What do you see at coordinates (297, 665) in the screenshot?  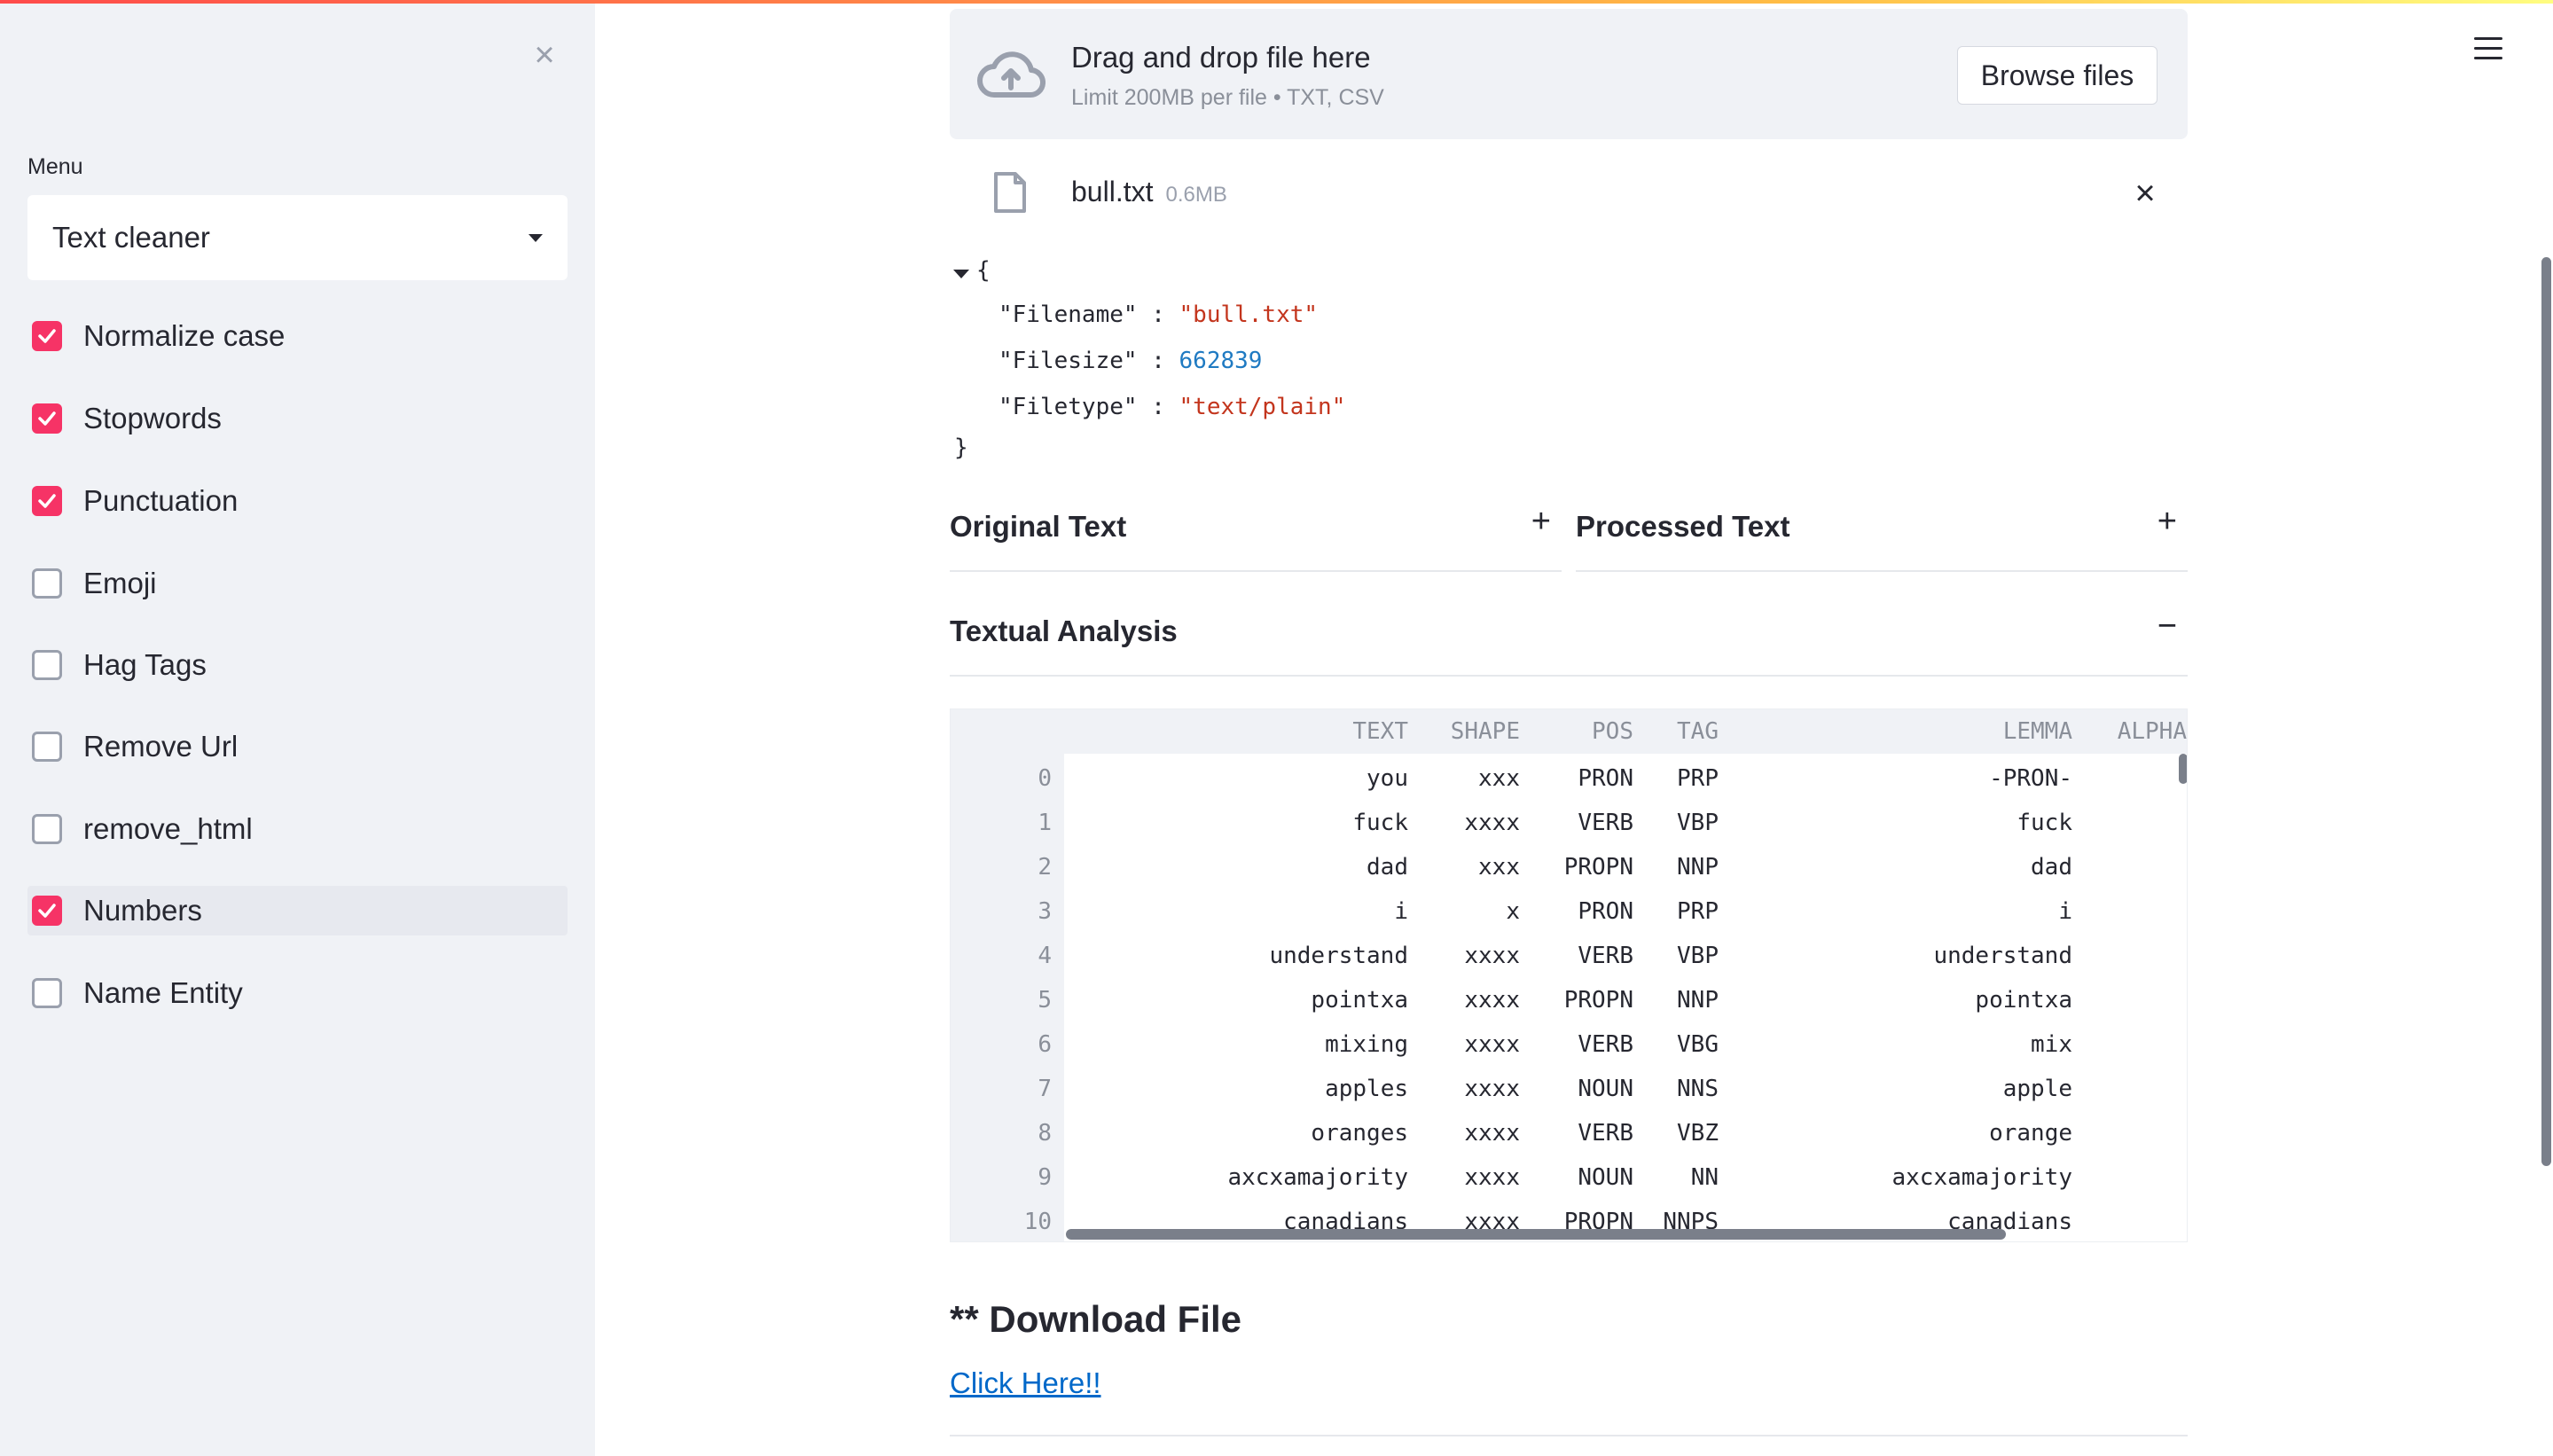 I see `option-checkbox-row: Hag Tags` at bounding box center [297, 665].